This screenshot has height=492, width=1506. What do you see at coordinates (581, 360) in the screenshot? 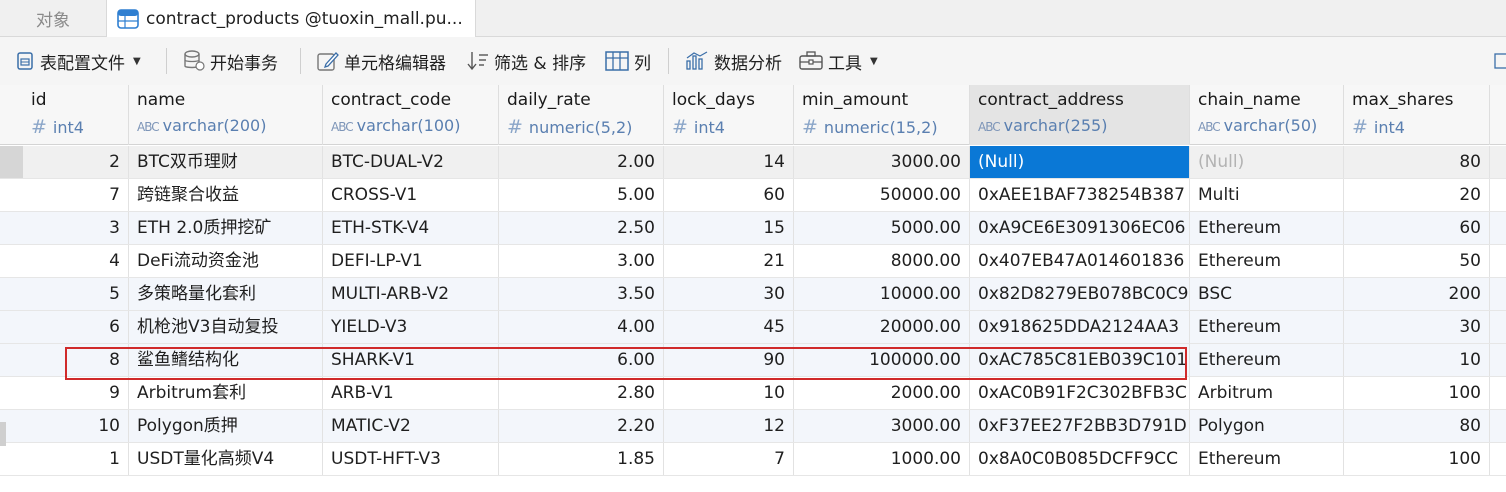
I see `cell-daily-rate: 6.00` at bounding box center [581, 360].